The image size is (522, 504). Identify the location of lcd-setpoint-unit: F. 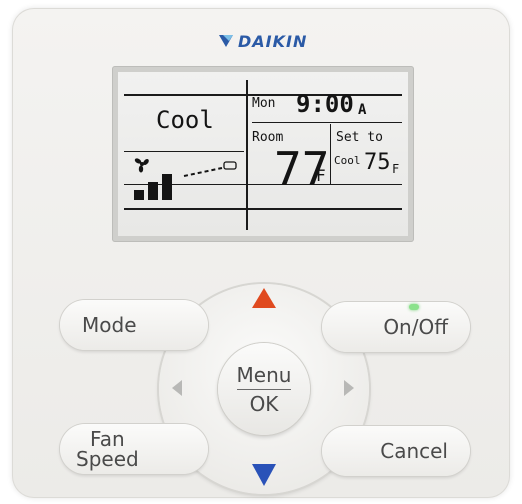
(396, 169).